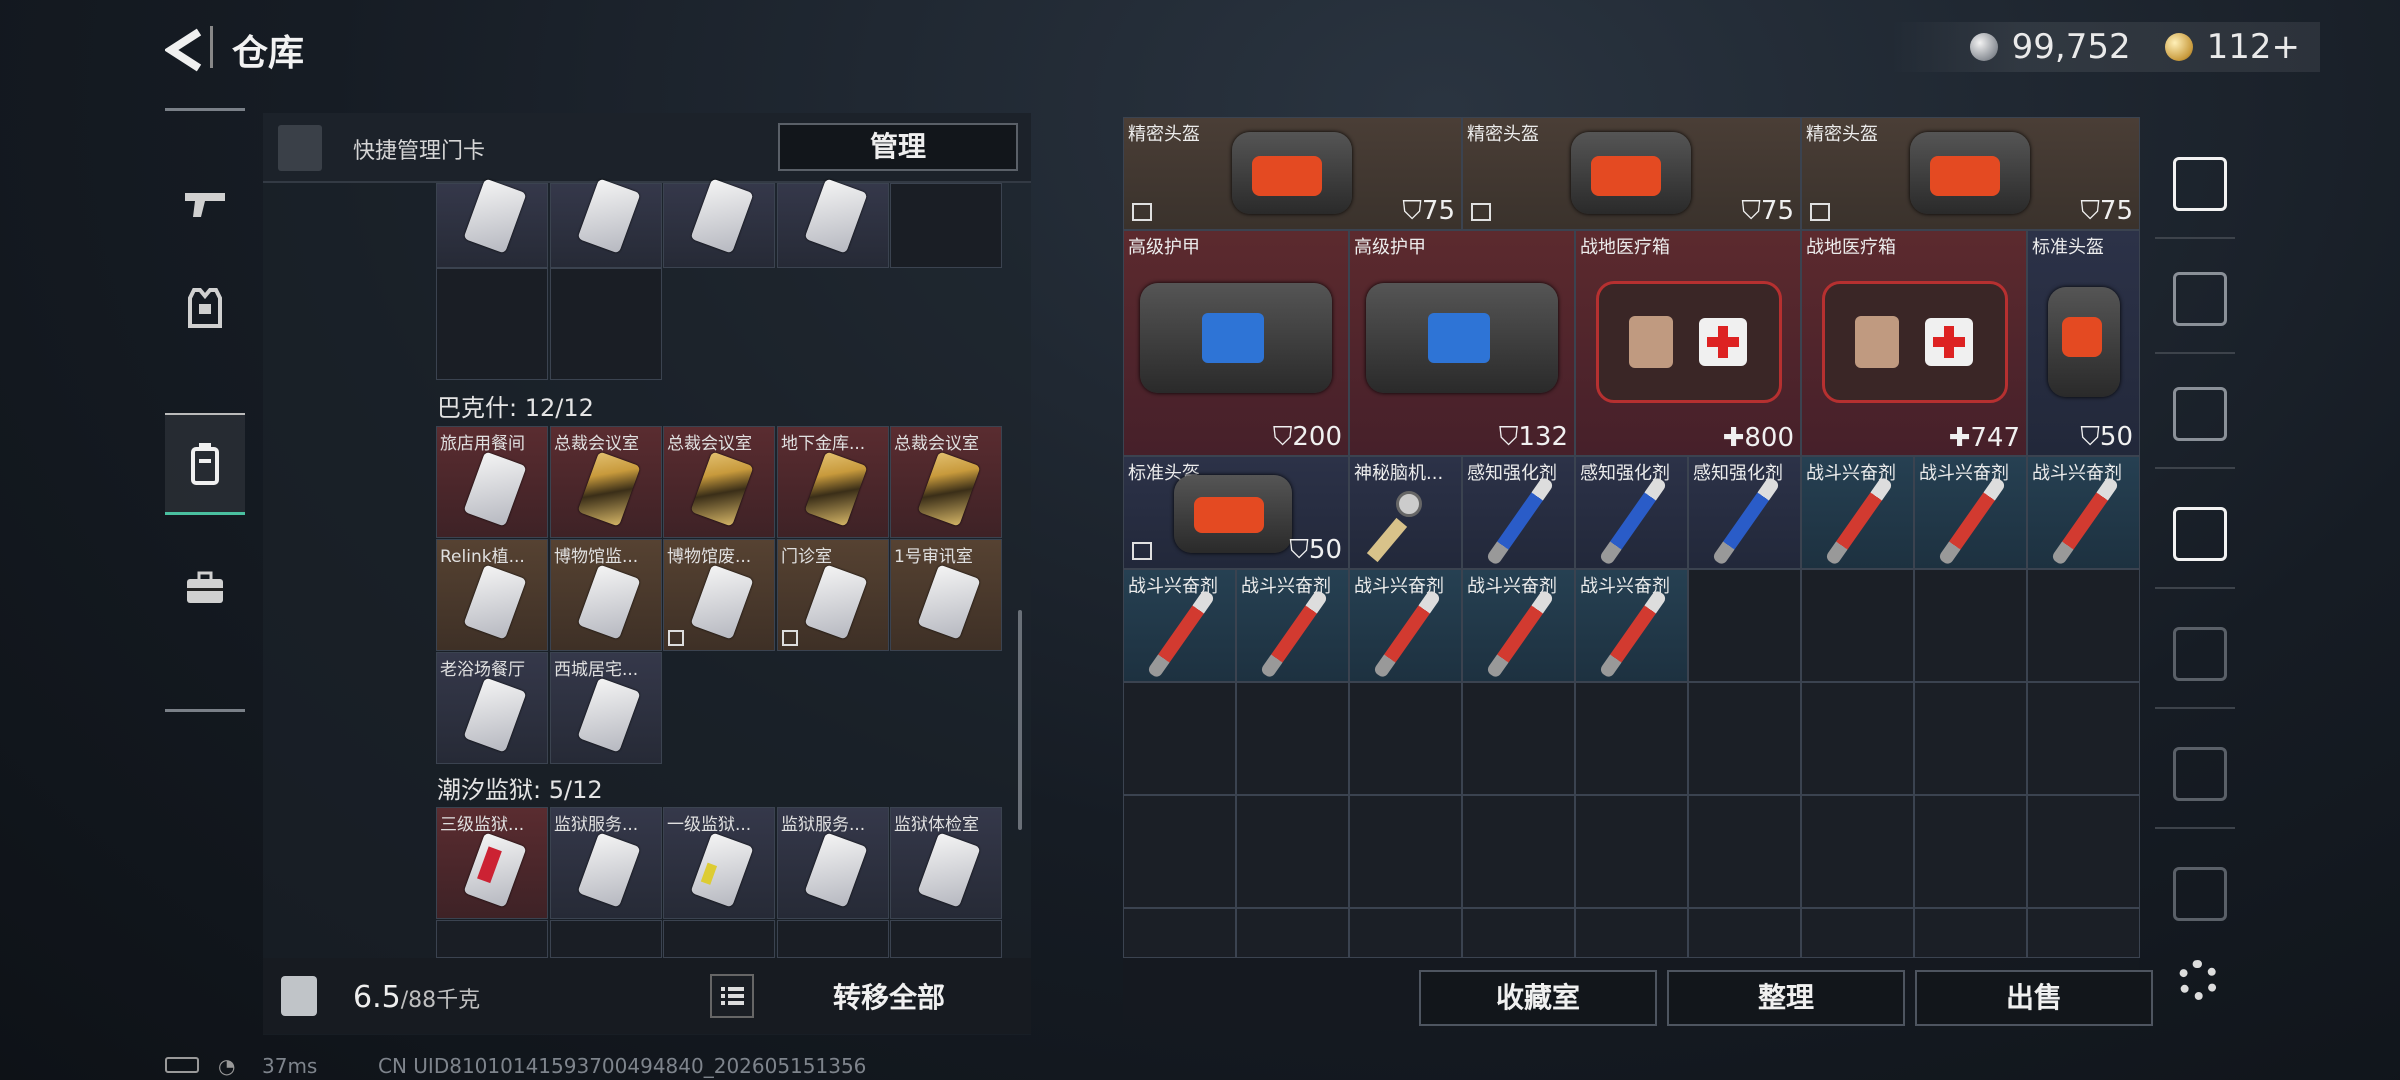  I want to click on nav-containers, so click(205, 588).